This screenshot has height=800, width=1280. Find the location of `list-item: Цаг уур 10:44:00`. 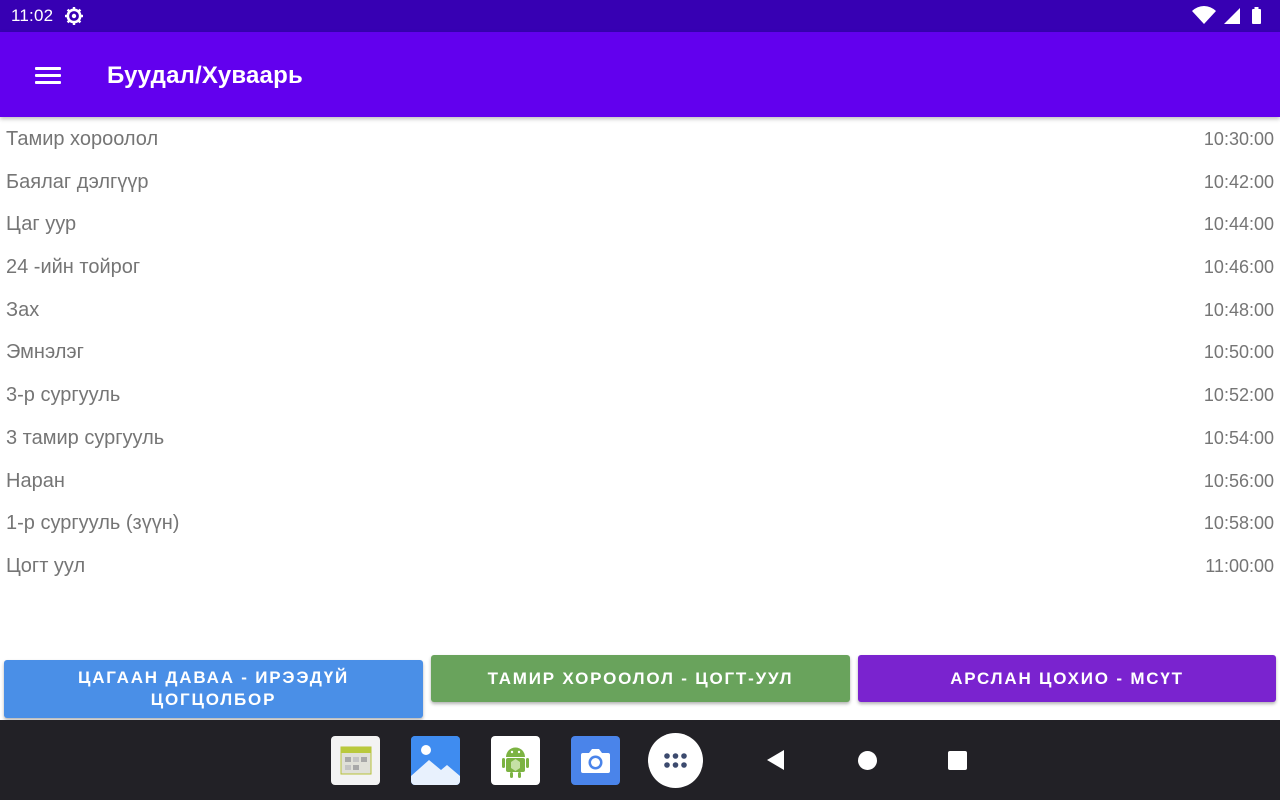

list-item: Цаг уур 10:44:00 is located at coordinates (640, 224).